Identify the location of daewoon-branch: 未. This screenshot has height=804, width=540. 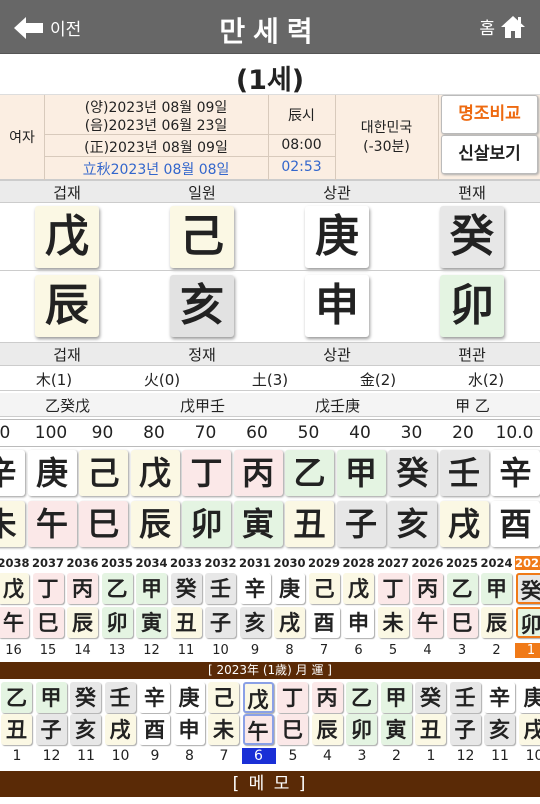
(12, 524).